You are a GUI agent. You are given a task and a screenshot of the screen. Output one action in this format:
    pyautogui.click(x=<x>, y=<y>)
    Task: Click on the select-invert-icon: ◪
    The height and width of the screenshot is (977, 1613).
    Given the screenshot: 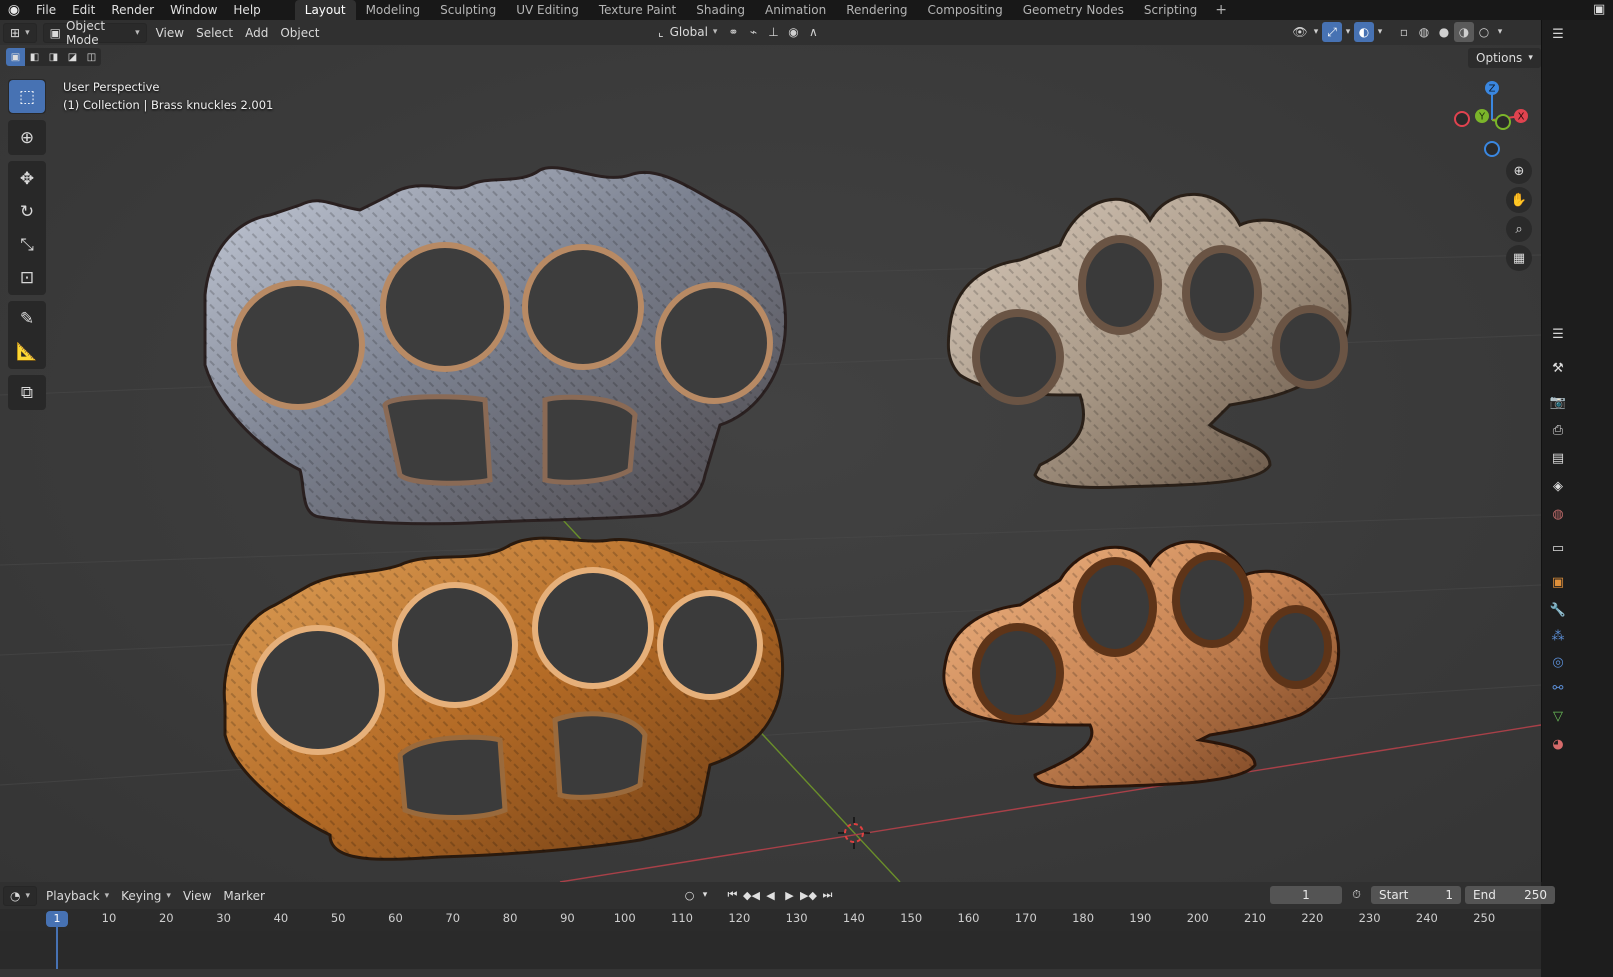 What is the action you would take?
    pyautogui.click(x=72, y=57)
    